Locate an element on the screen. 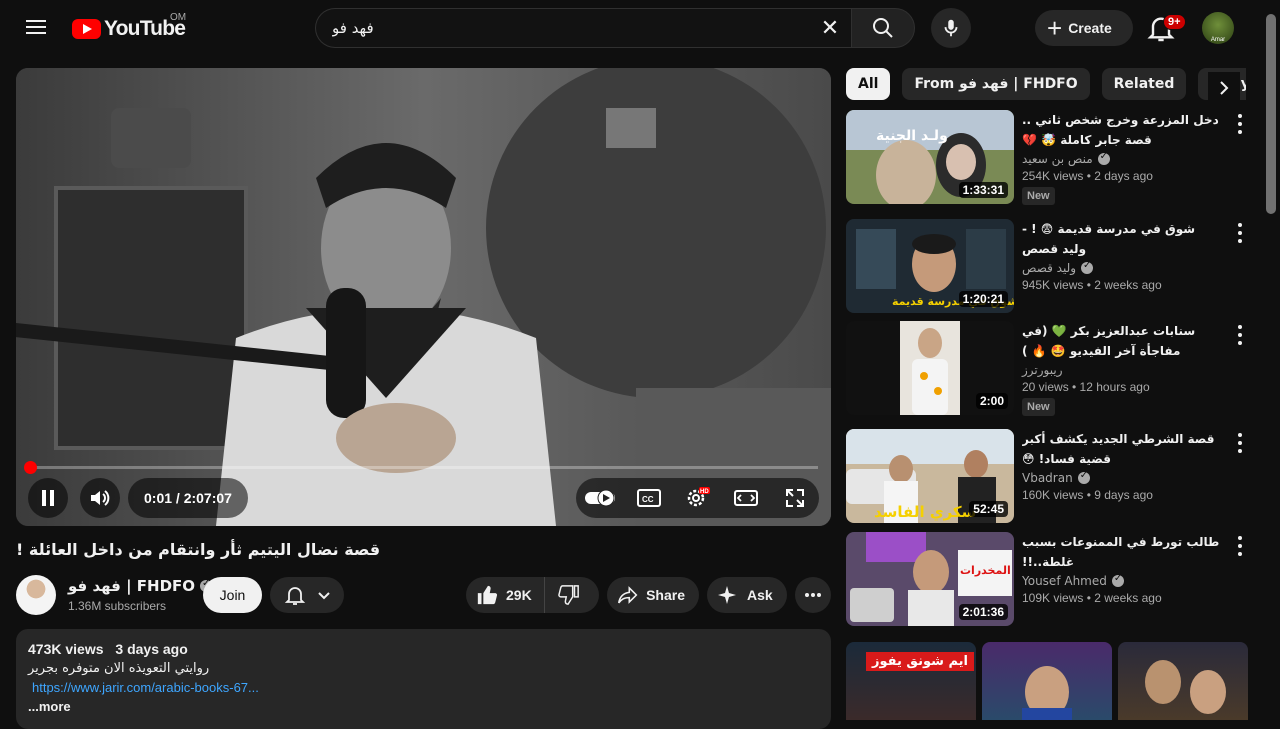 This screenshot has width=1280, height=729. settings-gear-icon: HD is located at coordinates (697, 498).